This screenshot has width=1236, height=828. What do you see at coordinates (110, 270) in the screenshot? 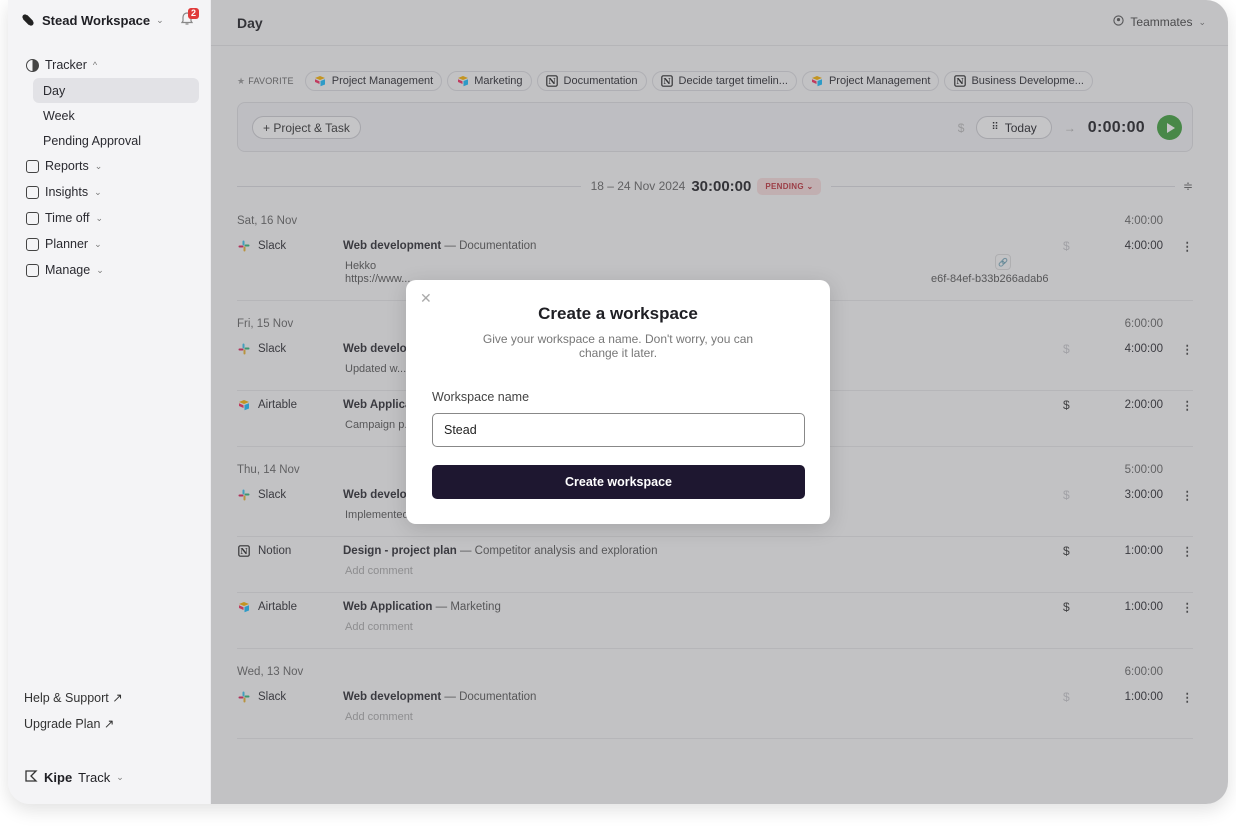
I see `sidebar-item-manage: Manage ⌄` at bounding box center [110, 270].